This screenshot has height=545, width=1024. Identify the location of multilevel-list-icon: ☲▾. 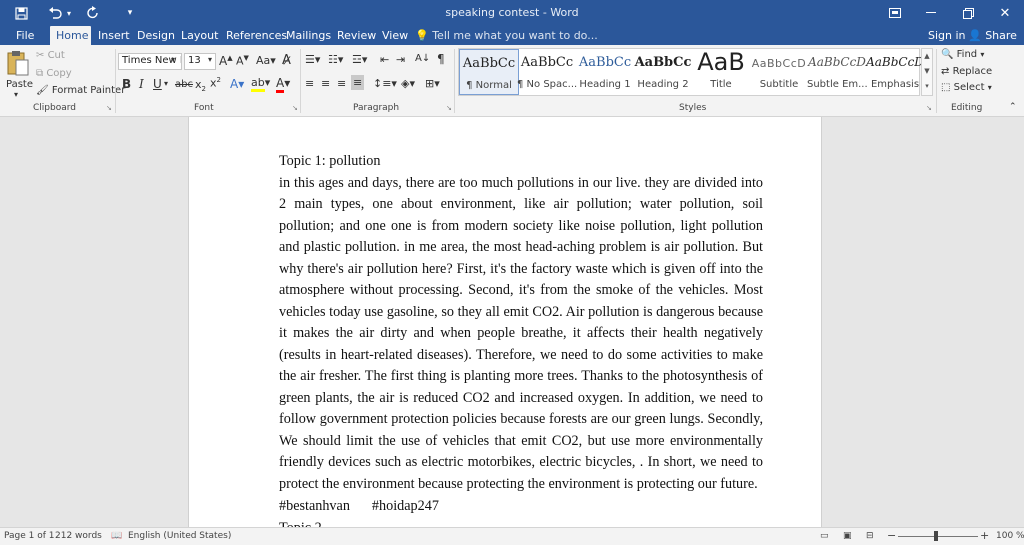
(359, 59).